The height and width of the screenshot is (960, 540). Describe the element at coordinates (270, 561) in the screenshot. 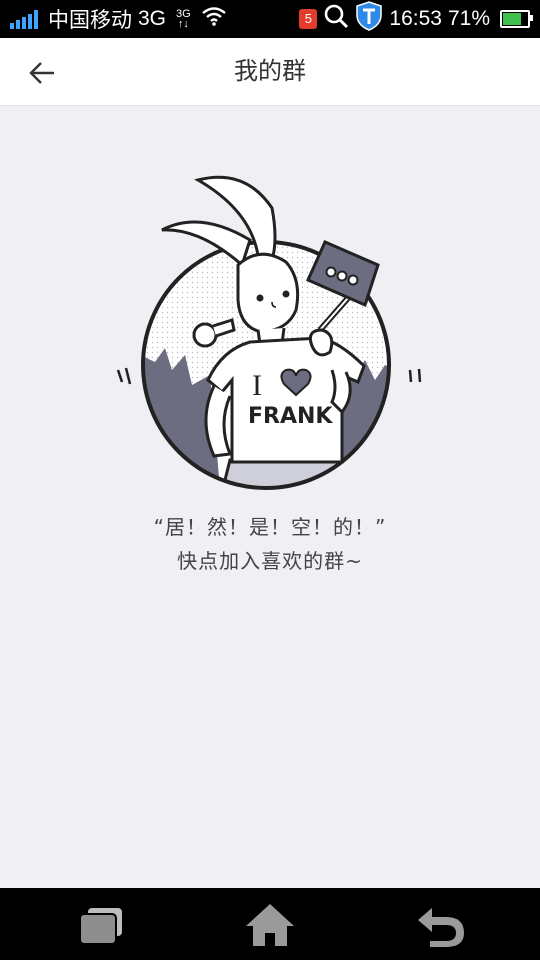

I see `empty-message-subtitle: 快点加入喜欢的群~` at that location.